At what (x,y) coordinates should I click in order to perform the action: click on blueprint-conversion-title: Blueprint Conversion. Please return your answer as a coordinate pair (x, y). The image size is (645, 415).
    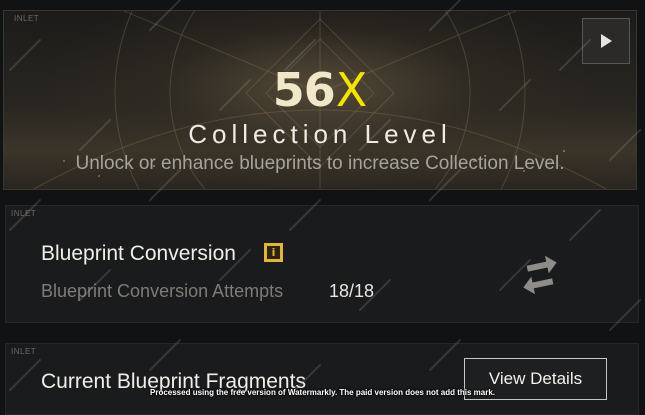
    Looking at the image, I should click on (138, 253).